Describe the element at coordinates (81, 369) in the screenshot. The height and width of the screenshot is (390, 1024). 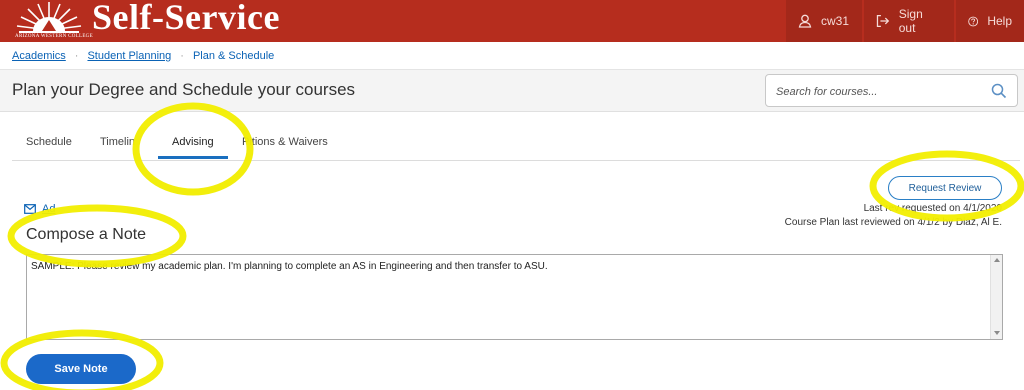
I see `save-note-button: Save Note` at that location.